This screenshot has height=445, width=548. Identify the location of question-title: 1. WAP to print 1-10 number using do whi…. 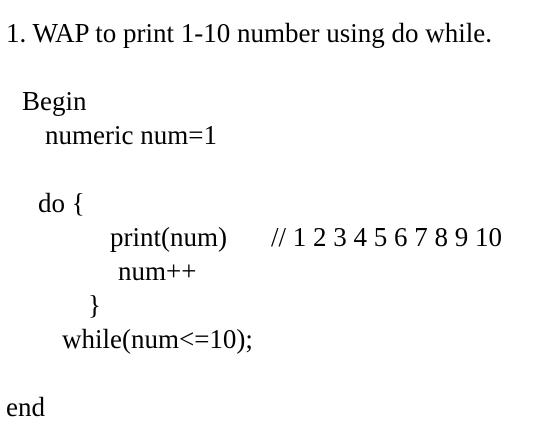
(249, 33).